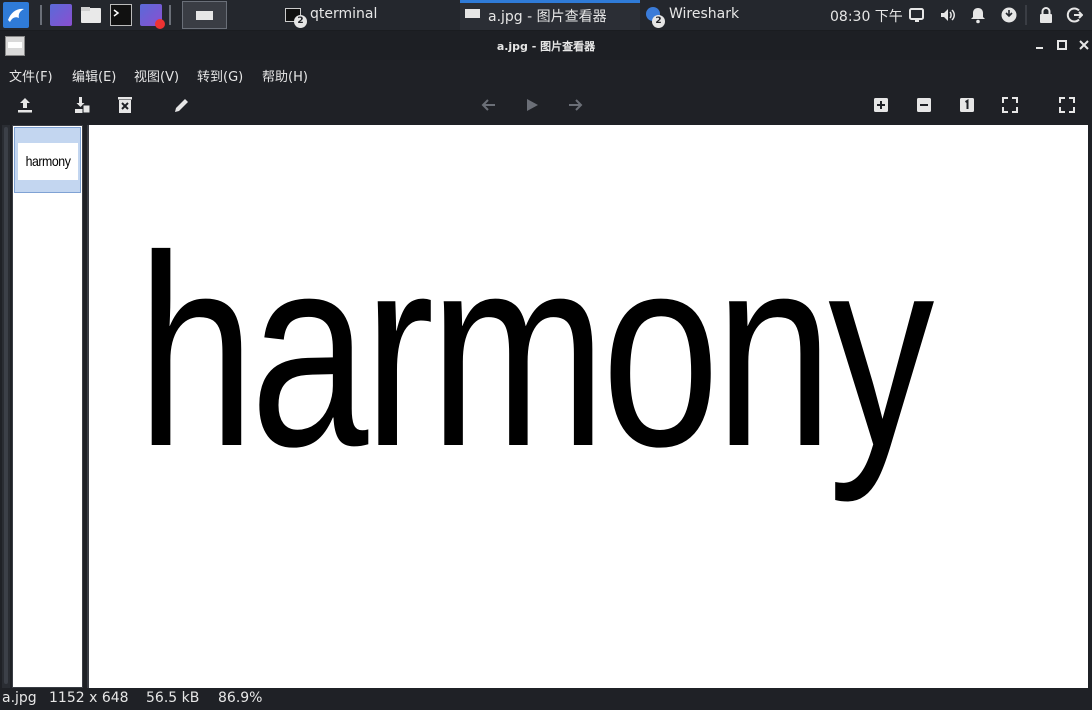 This screenshot has height=710, width=1092. What do you see at coordinates (489, 105) in the screenshot?
I see `back-arrow-icon` at bounding box center [489, 105].